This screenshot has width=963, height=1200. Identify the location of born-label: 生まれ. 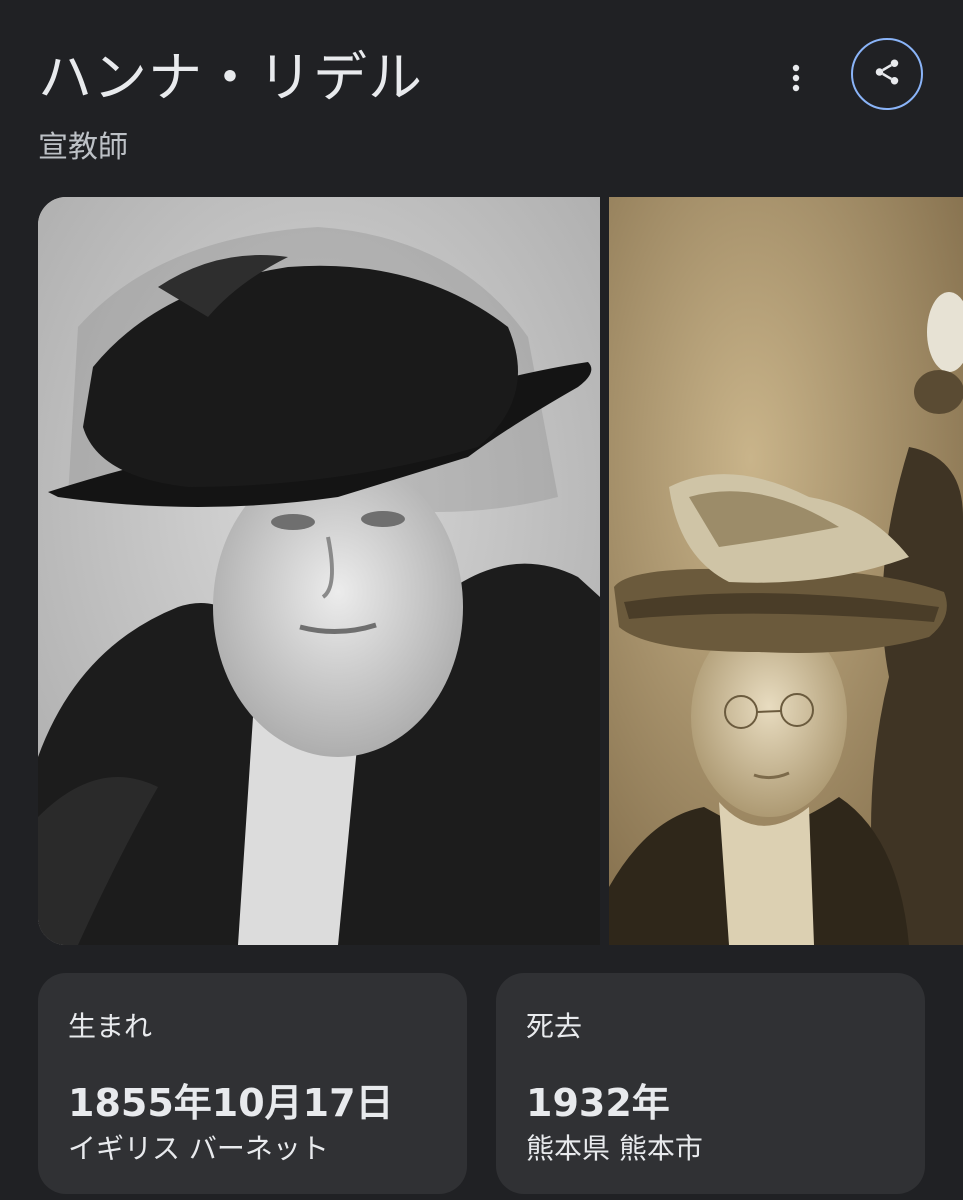
(110, 1026).